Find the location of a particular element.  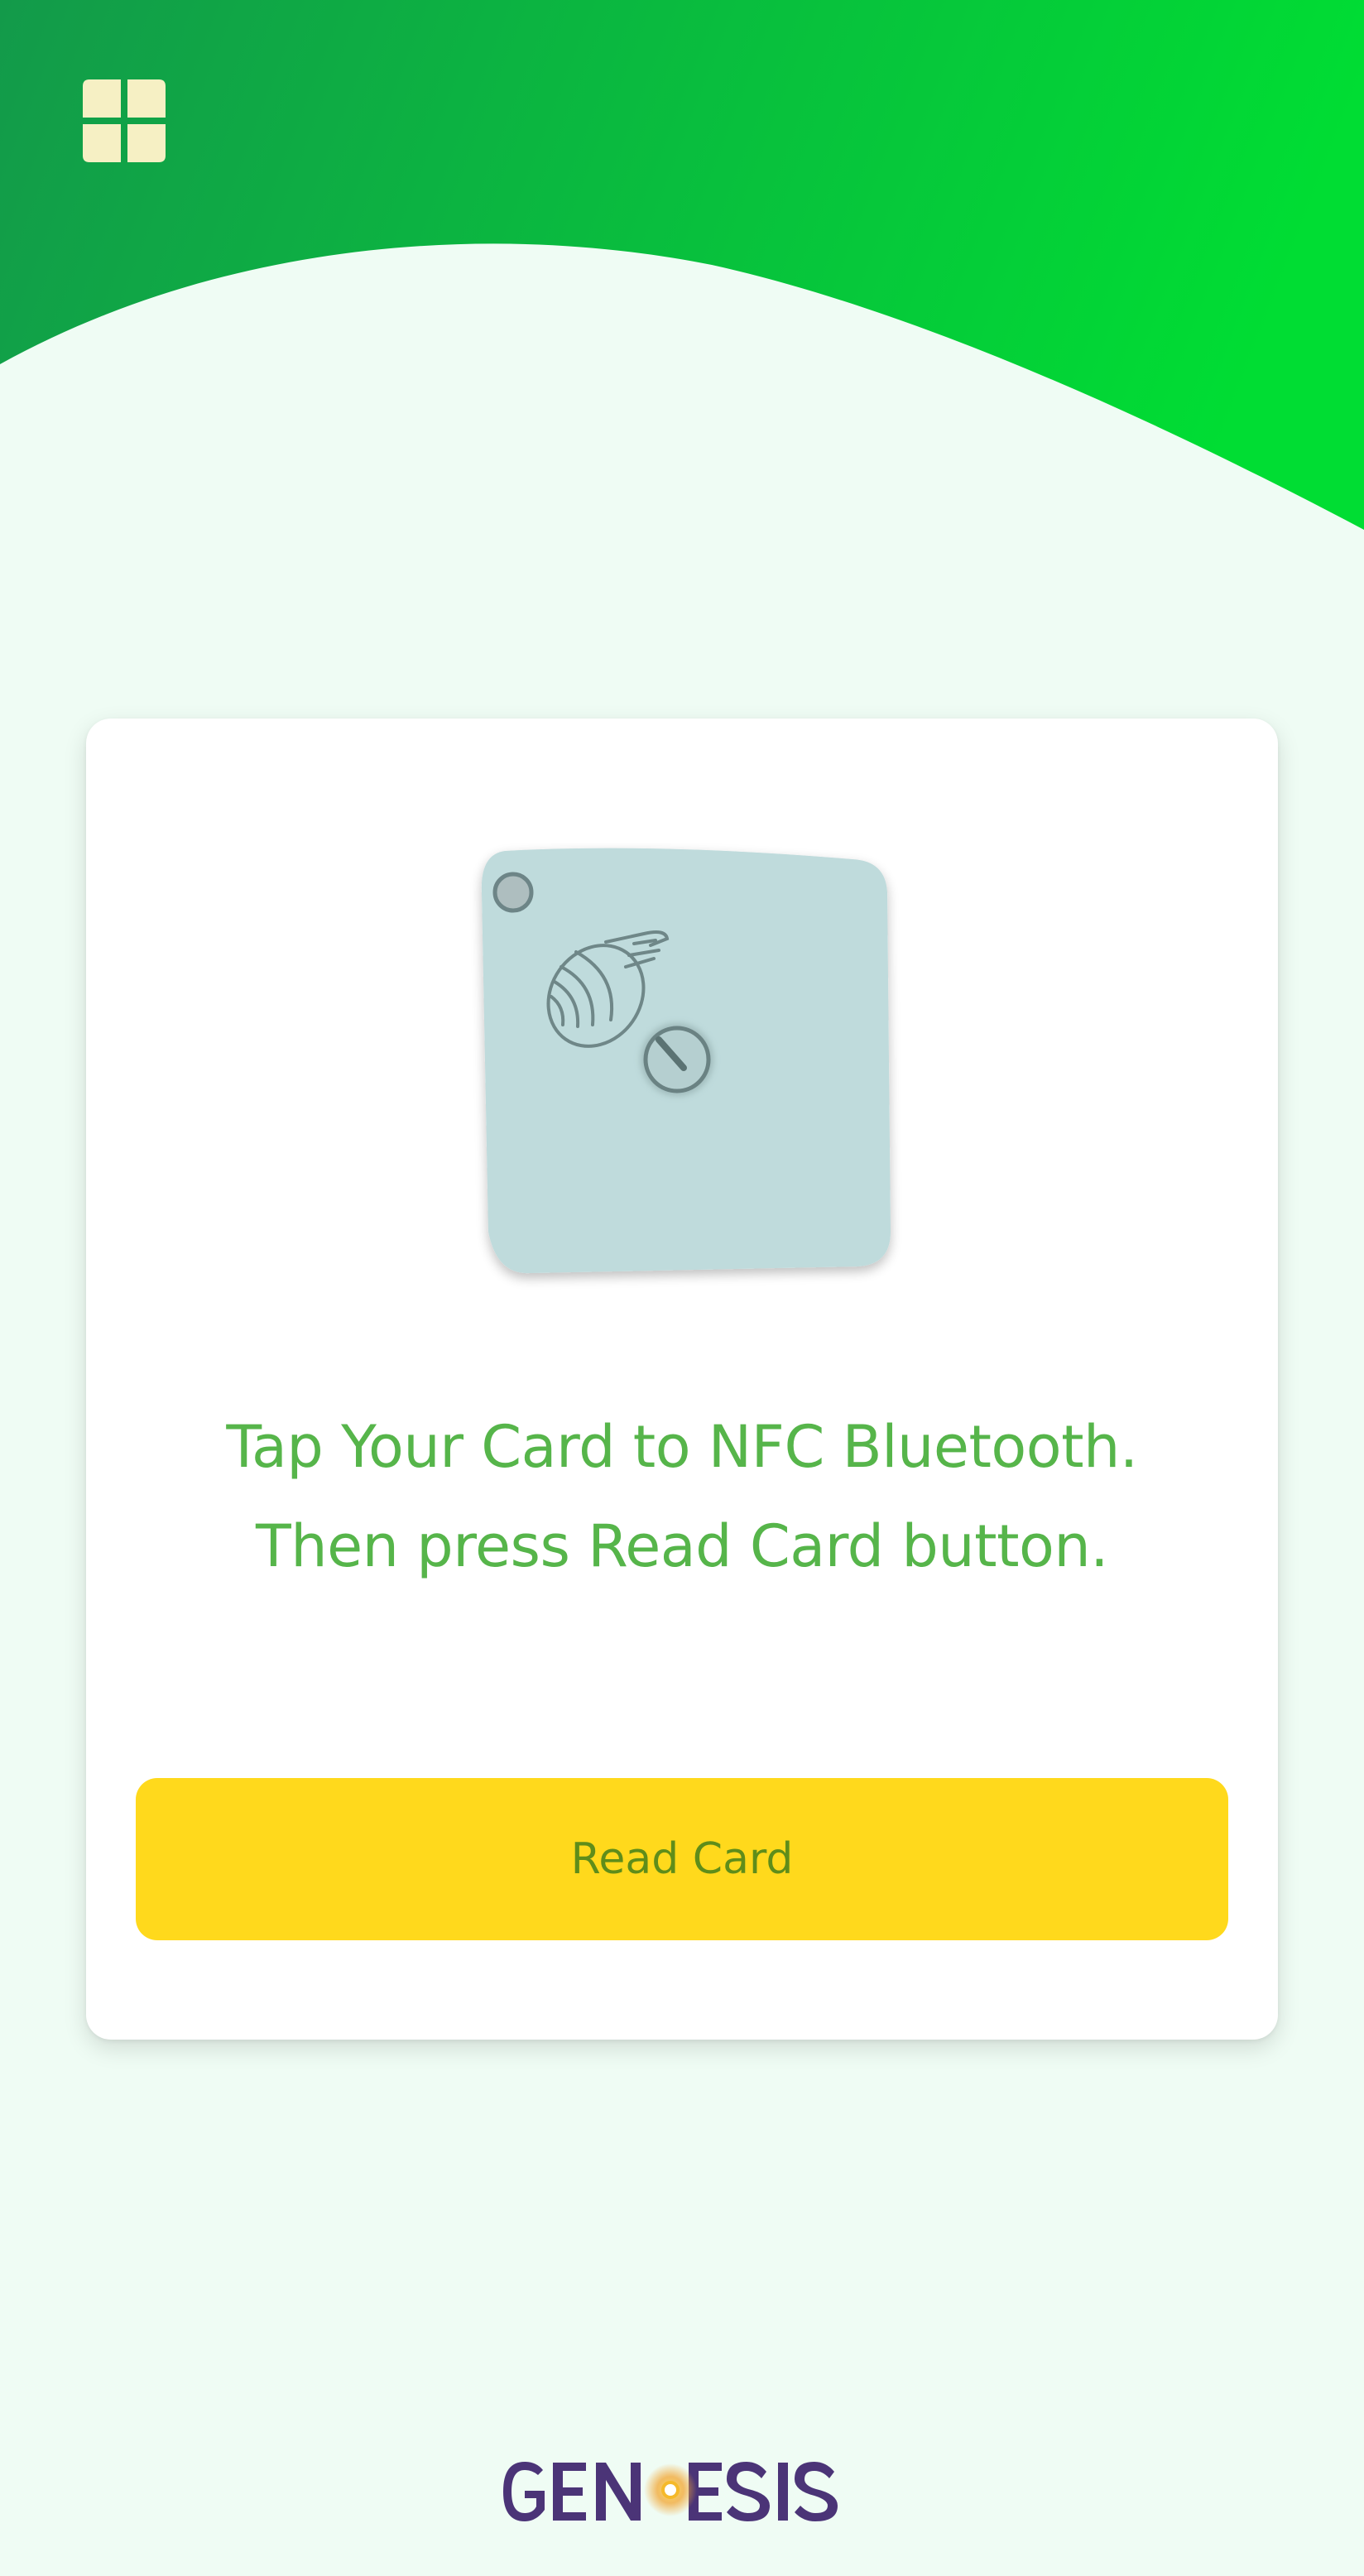

genesis-logo-icon is located at coordinates (670, 2491).